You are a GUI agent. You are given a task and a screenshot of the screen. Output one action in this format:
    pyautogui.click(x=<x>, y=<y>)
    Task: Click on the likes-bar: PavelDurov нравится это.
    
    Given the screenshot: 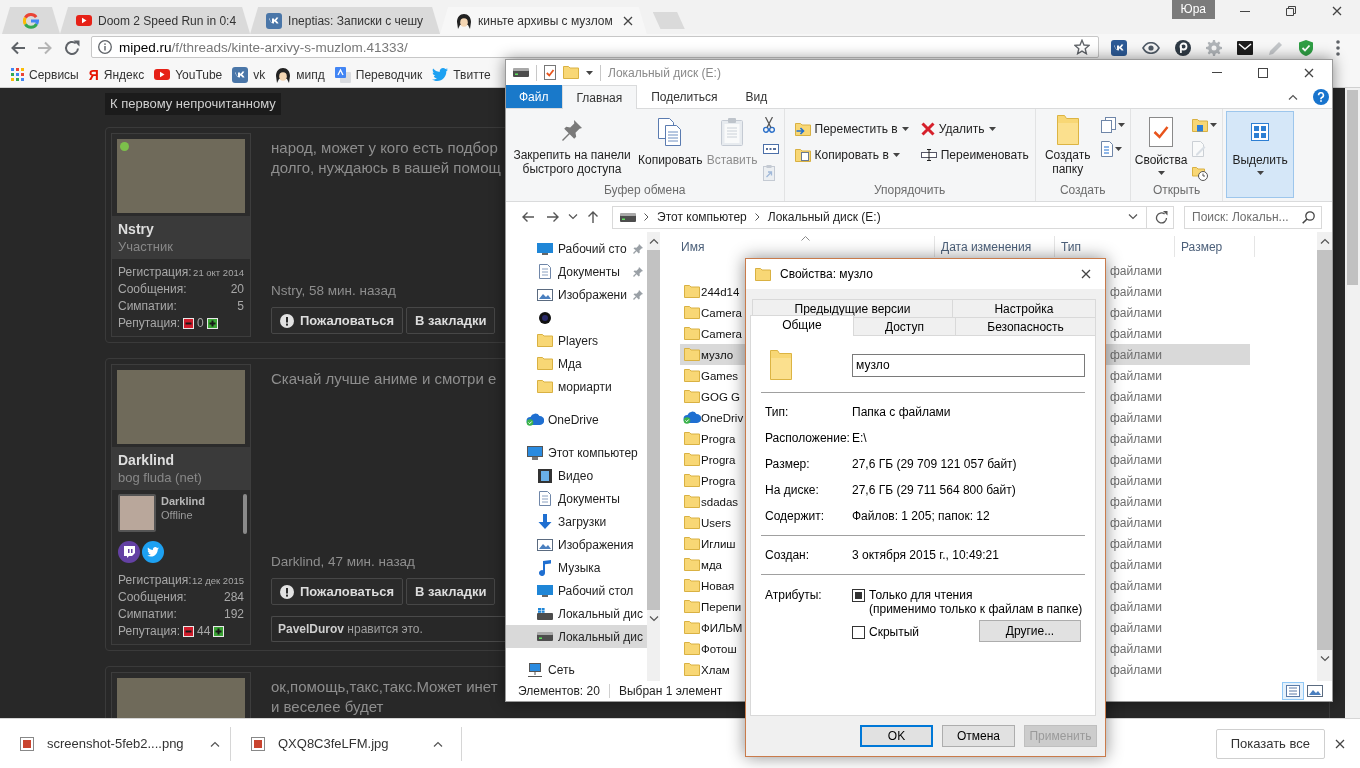 What is the action you would take?
    pyautogui.click(x=388, y=629)
    